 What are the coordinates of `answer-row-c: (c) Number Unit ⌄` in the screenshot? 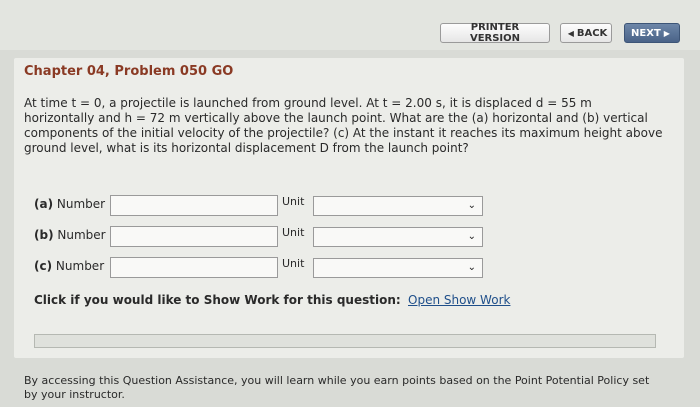 It's located at (264, 268).